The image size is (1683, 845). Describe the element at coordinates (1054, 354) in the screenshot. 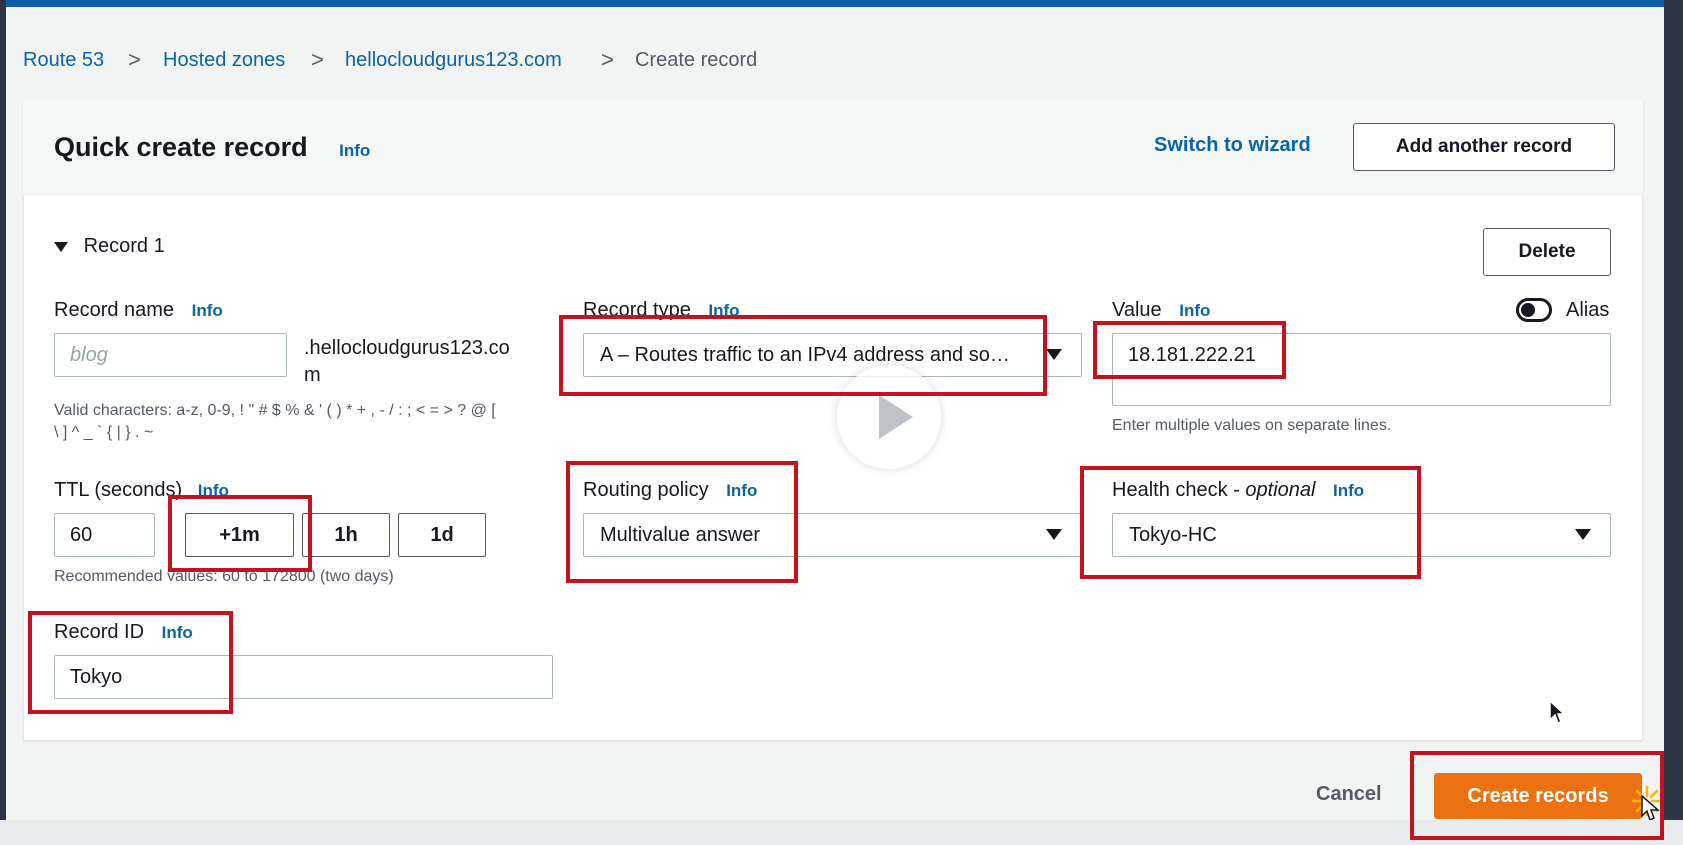

I see `record-type-caret-icon` at that location.